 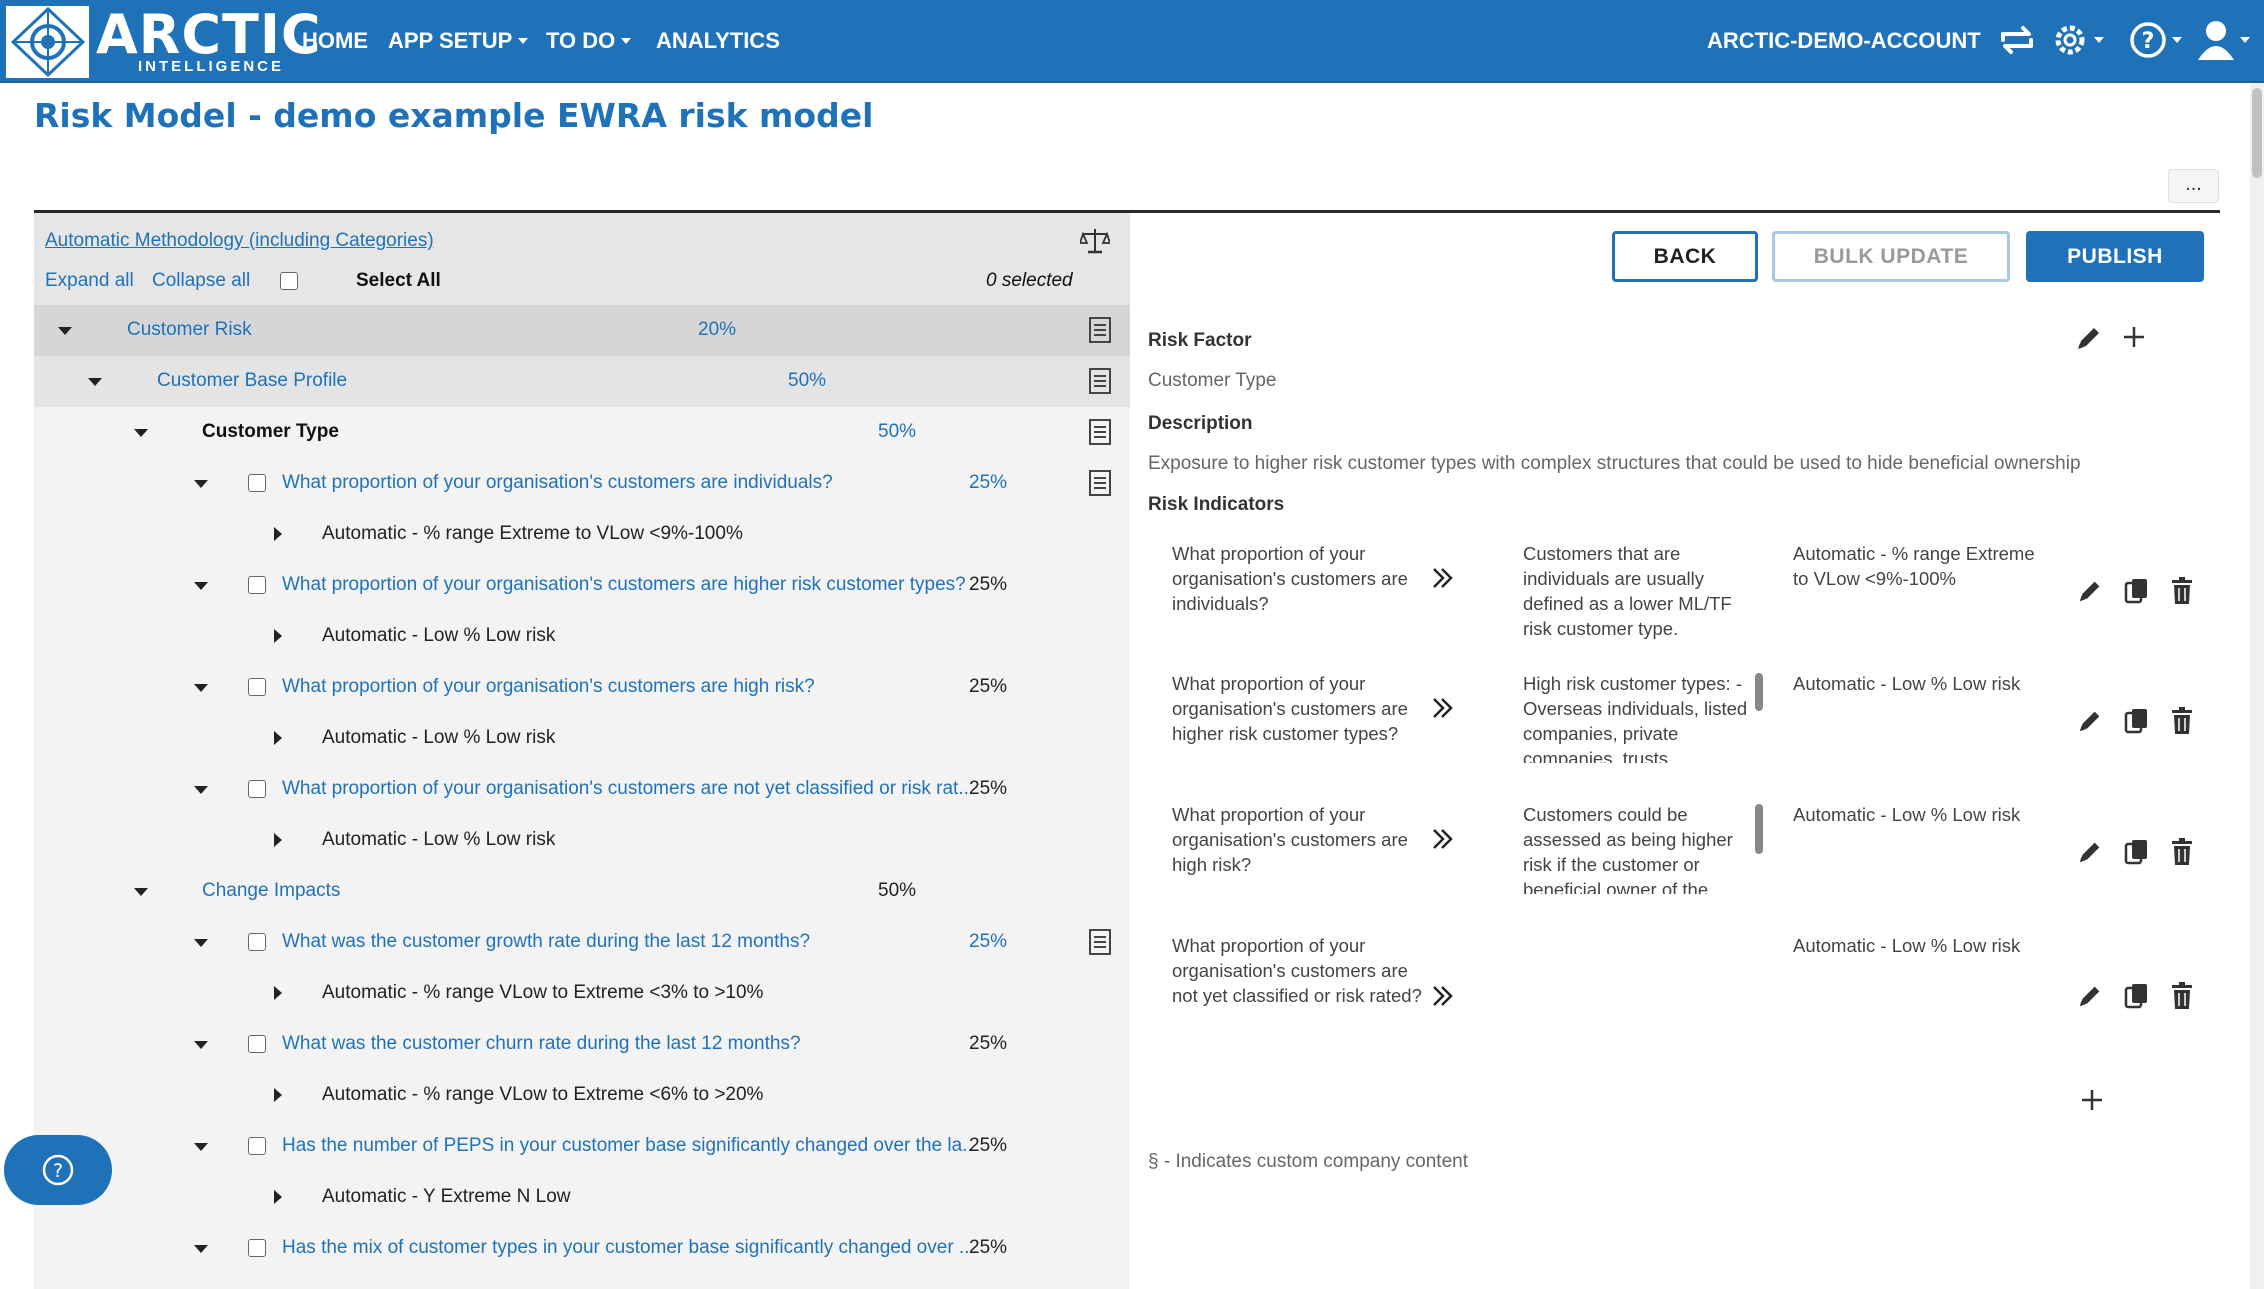 I want to click on logo-wordmark: ARCTIC, so click(x=209, y=35).